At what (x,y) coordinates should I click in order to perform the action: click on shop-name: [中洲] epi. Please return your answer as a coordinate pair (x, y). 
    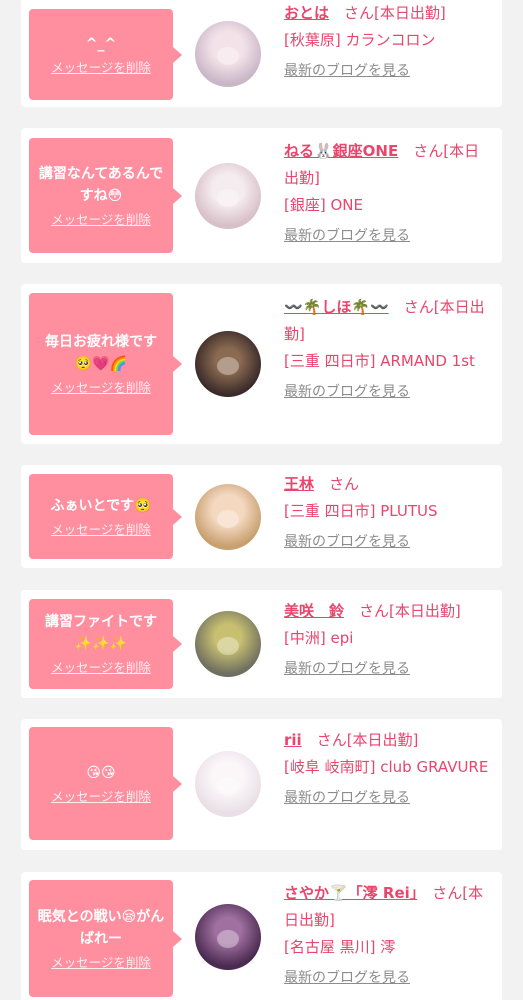
    Looking at the image, I should click on (319, 638).